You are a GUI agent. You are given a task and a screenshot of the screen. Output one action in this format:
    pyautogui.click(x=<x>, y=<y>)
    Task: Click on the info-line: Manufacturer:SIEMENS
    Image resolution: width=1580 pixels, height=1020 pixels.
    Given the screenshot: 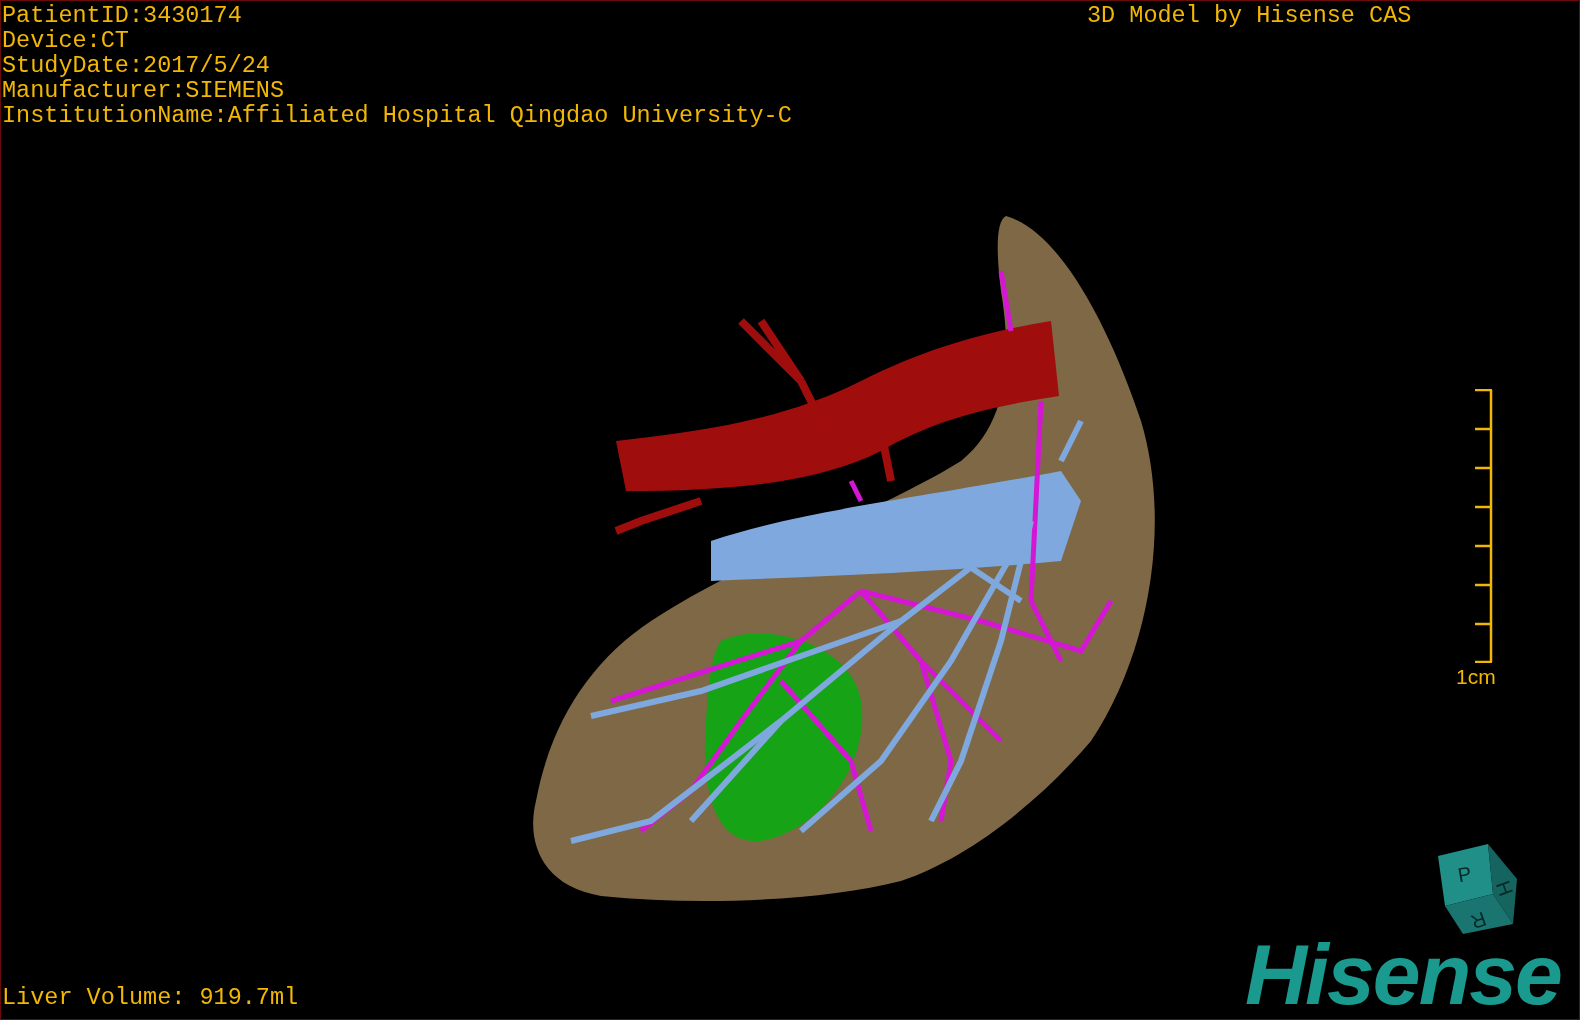 What is the action you would take?
    pyautogui.click(x=143, y=90)
    